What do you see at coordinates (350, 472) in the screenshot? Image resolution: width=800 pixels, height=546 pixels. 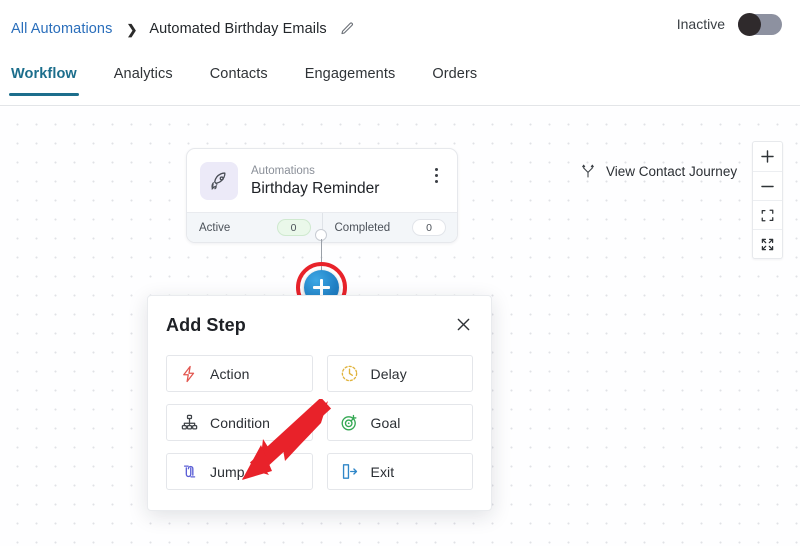 I see `exit-door-icon` at bounding box center [350, 472].